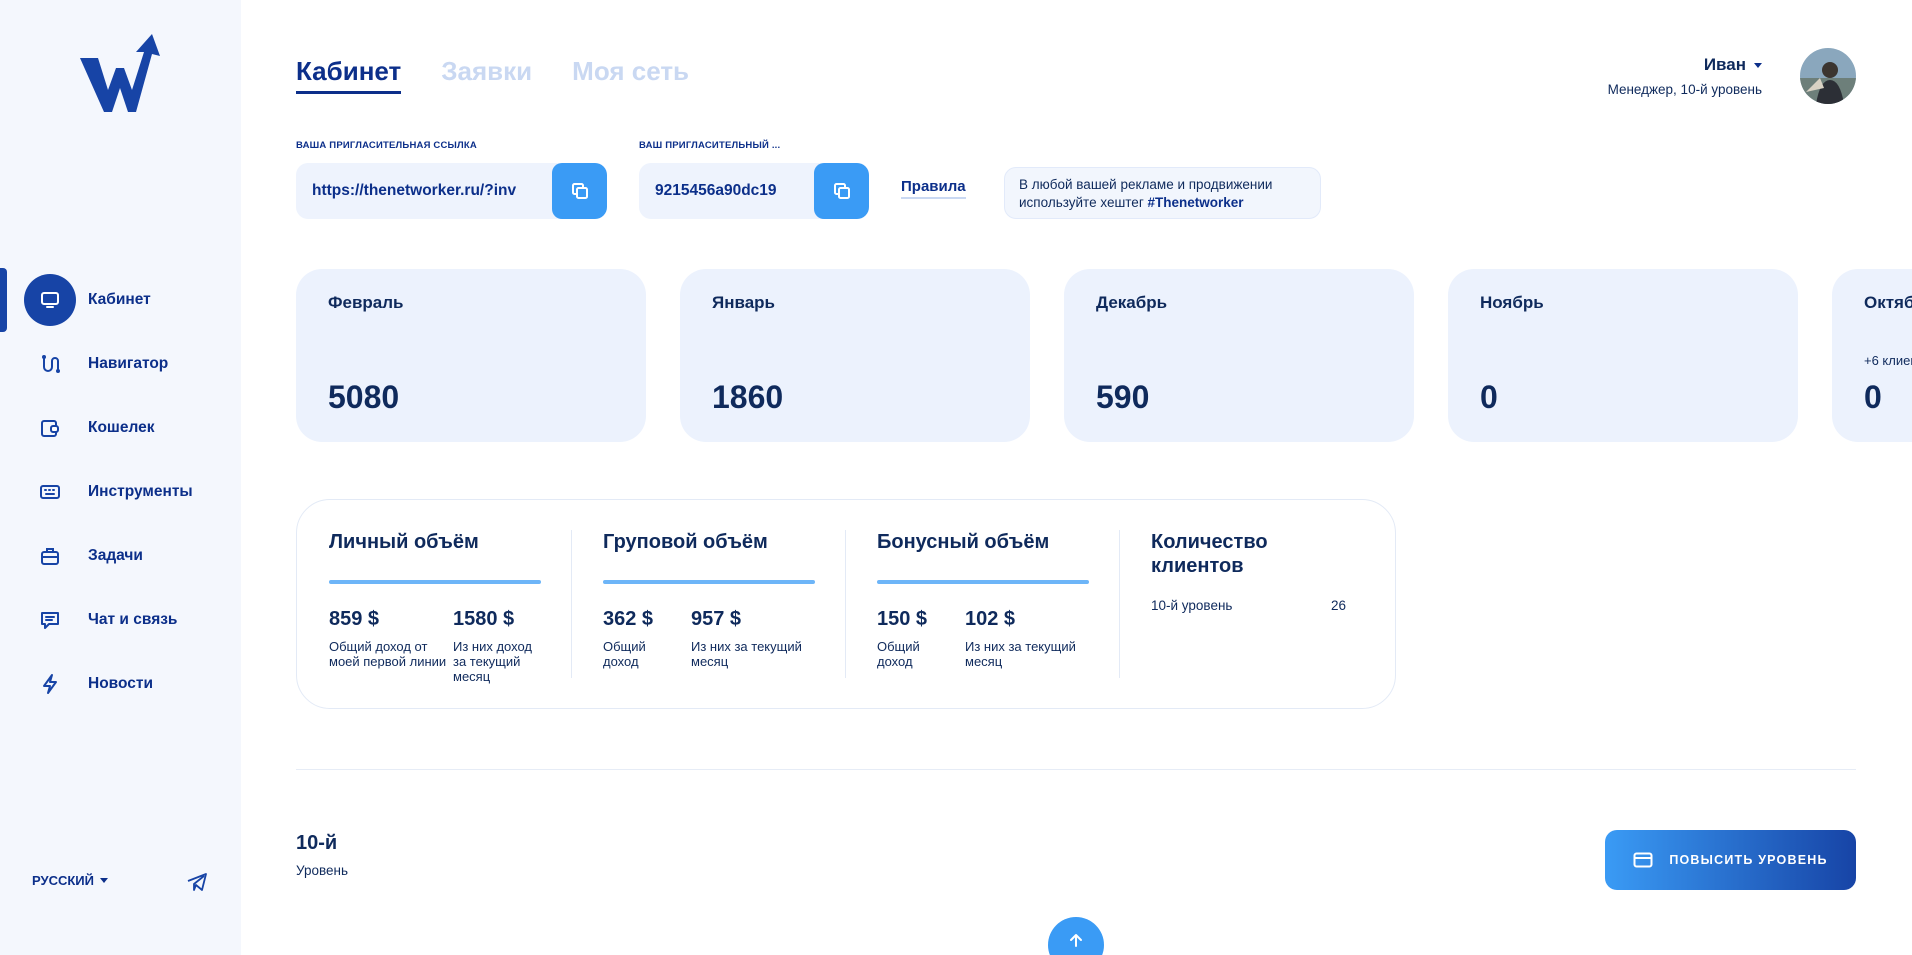 This screenshot has width=1912, height=955. I want to click on volume-total-desc: Общий доход от моей первой линии, so click(388, 654).